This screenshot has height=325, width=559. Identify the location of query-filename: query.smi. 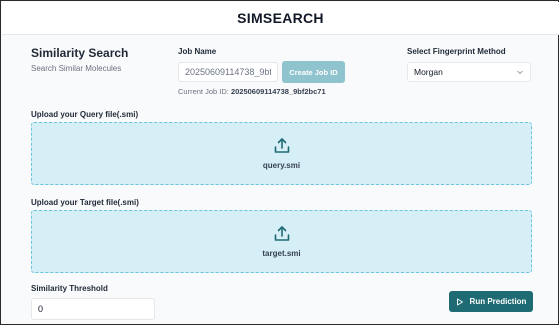
(281, 165).